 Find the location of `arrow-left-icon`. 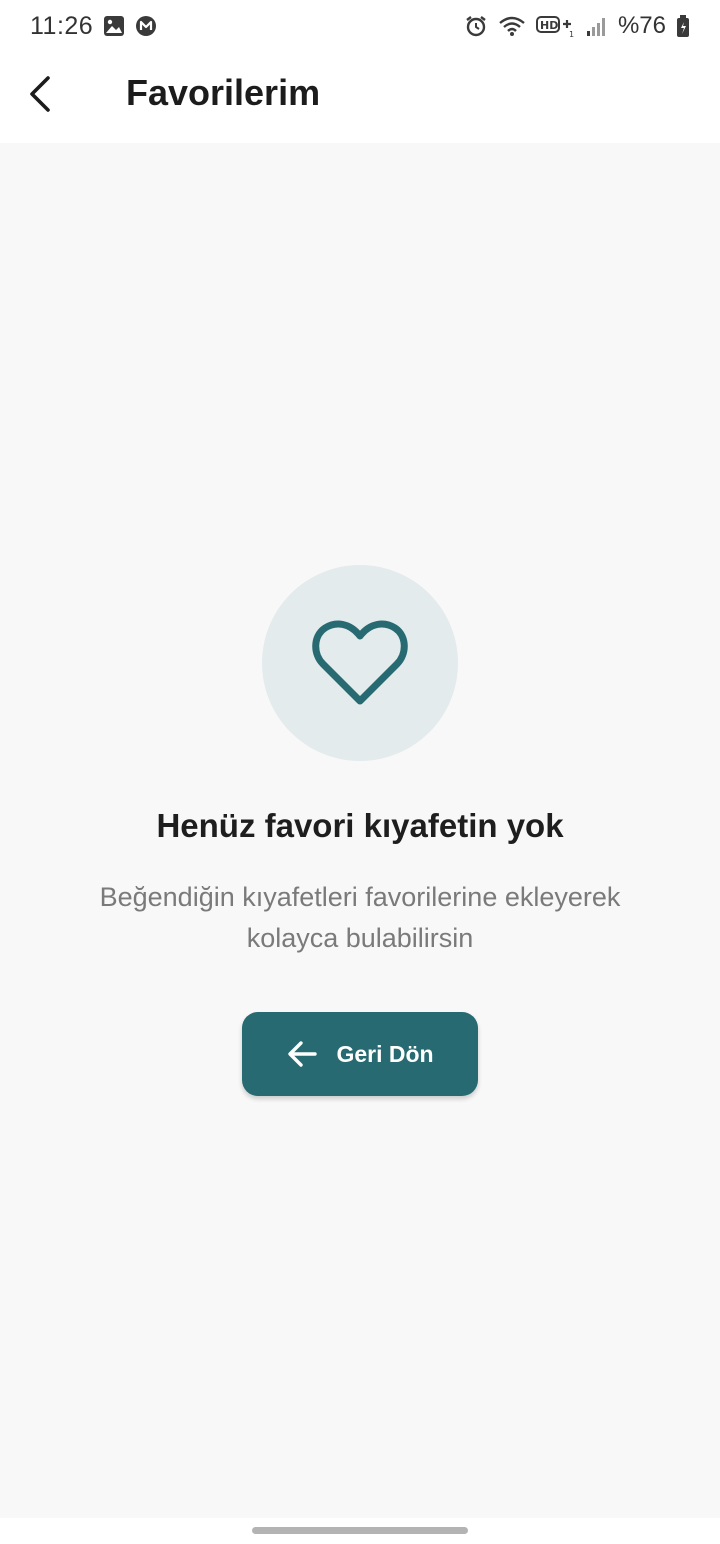

arrow-left-icon is located at coordinates (302, 1054).